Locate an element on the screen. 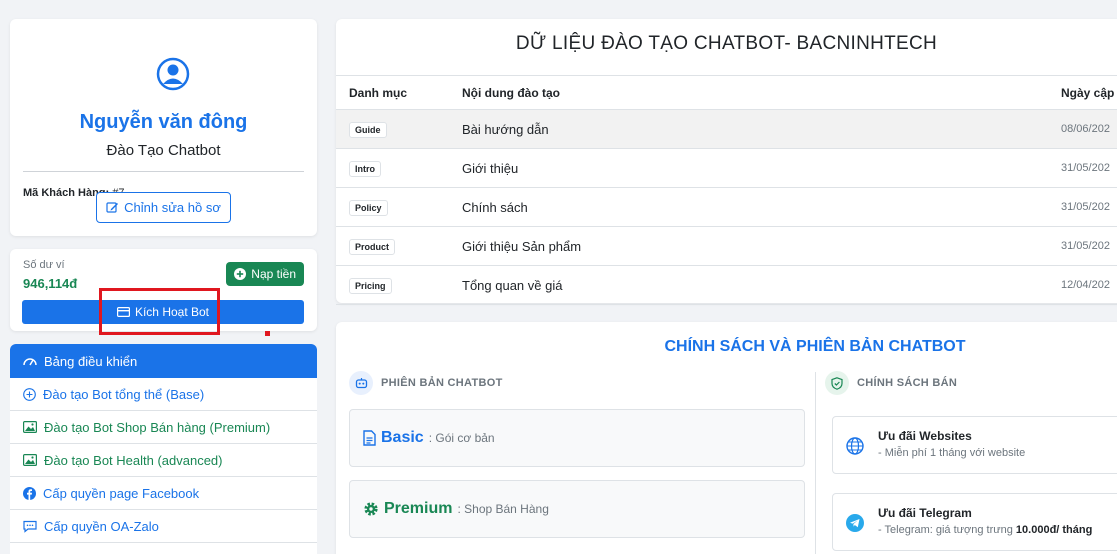  chat-icon is located at coordinates (30, 526).